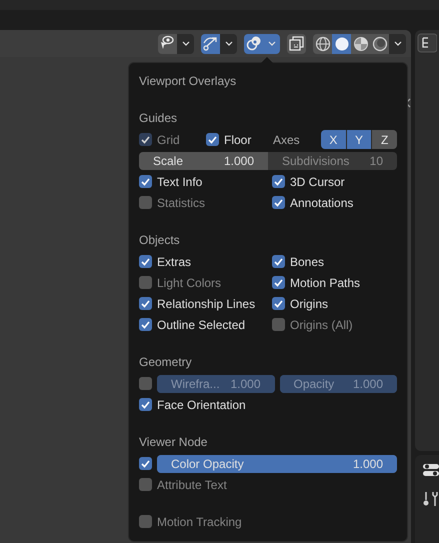 The image size is (439, 543). I want to click on field-label: Opacity, so click(314, 383).